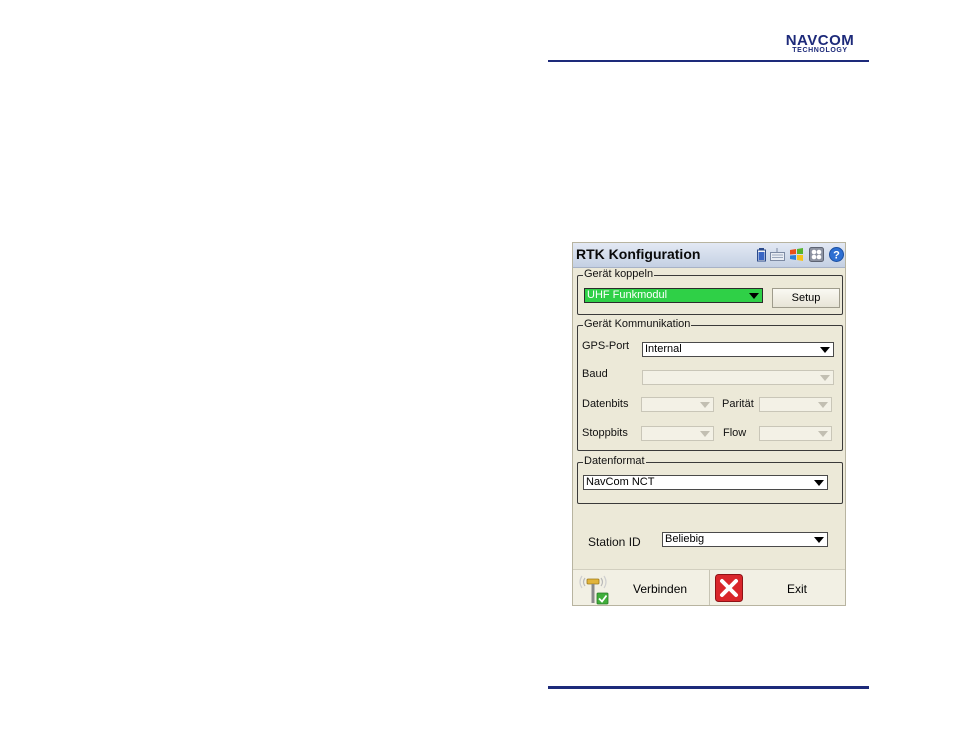 Image resolution: width=954 pixels, height=737 pixels. Describe the element at coordinates (614, 542) in the screenshot. I see `station-id-label: Station ID` at that location.